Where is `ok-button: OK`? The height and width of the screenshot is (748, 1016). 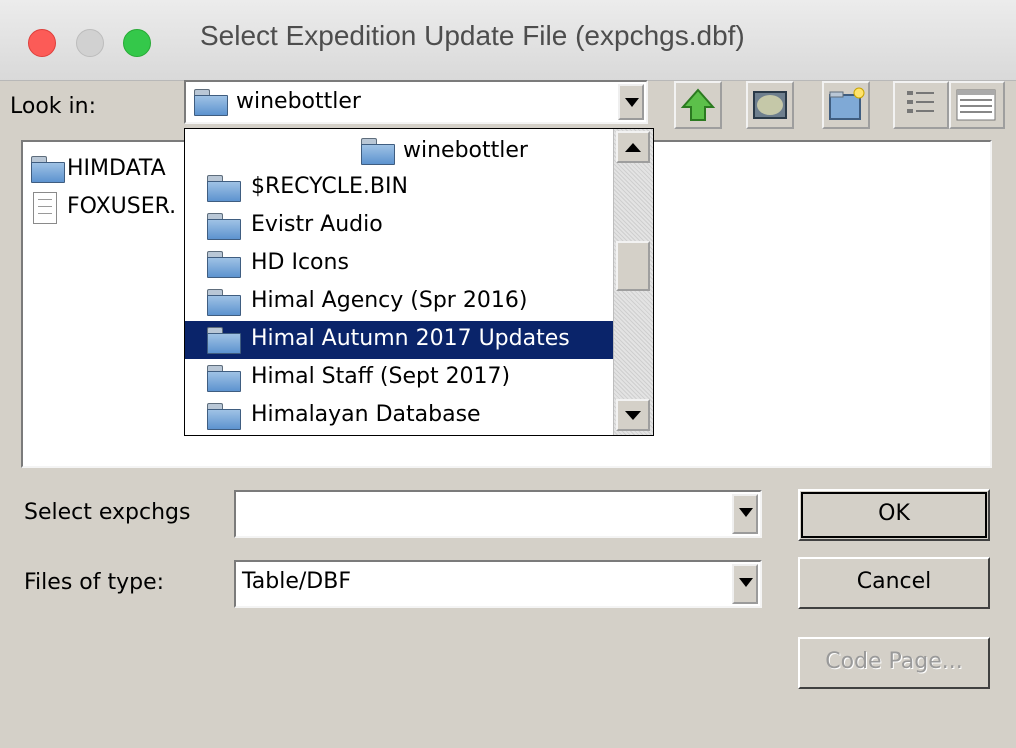
ok-button: OK is located at coordinates (894, 515).